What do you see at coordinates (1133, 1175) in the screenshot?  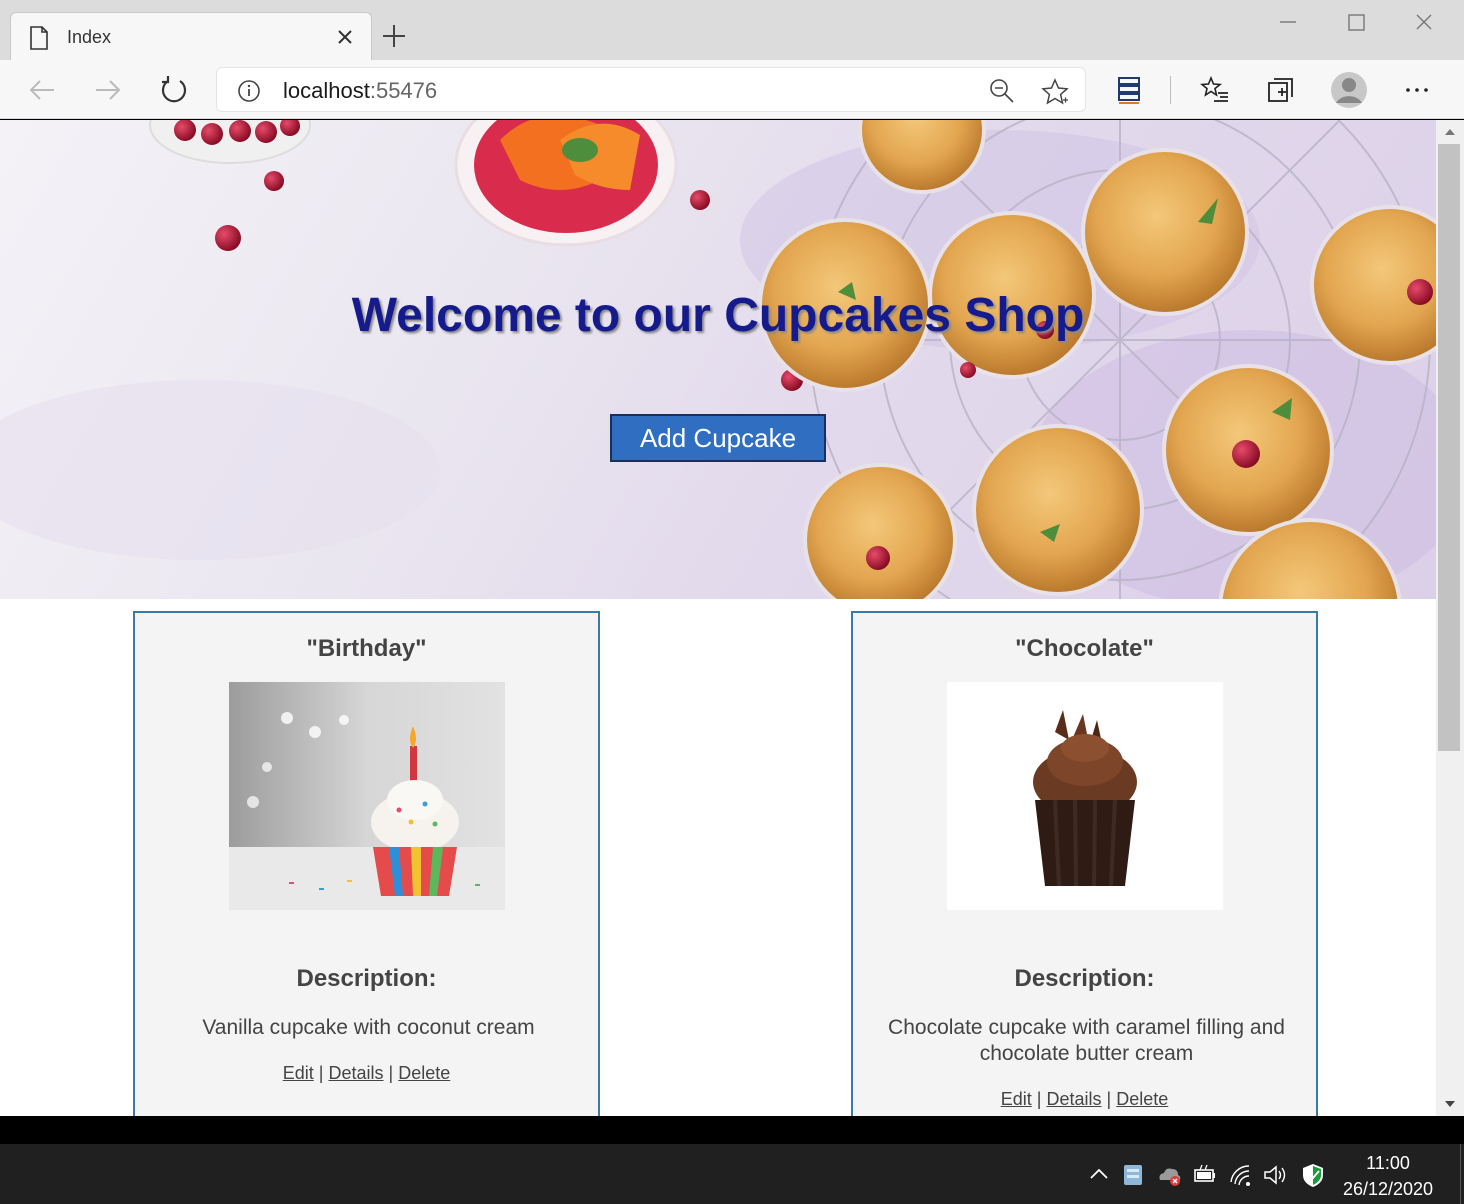 I see `storage-drive-icon` at bounding box center [1133, 1175].